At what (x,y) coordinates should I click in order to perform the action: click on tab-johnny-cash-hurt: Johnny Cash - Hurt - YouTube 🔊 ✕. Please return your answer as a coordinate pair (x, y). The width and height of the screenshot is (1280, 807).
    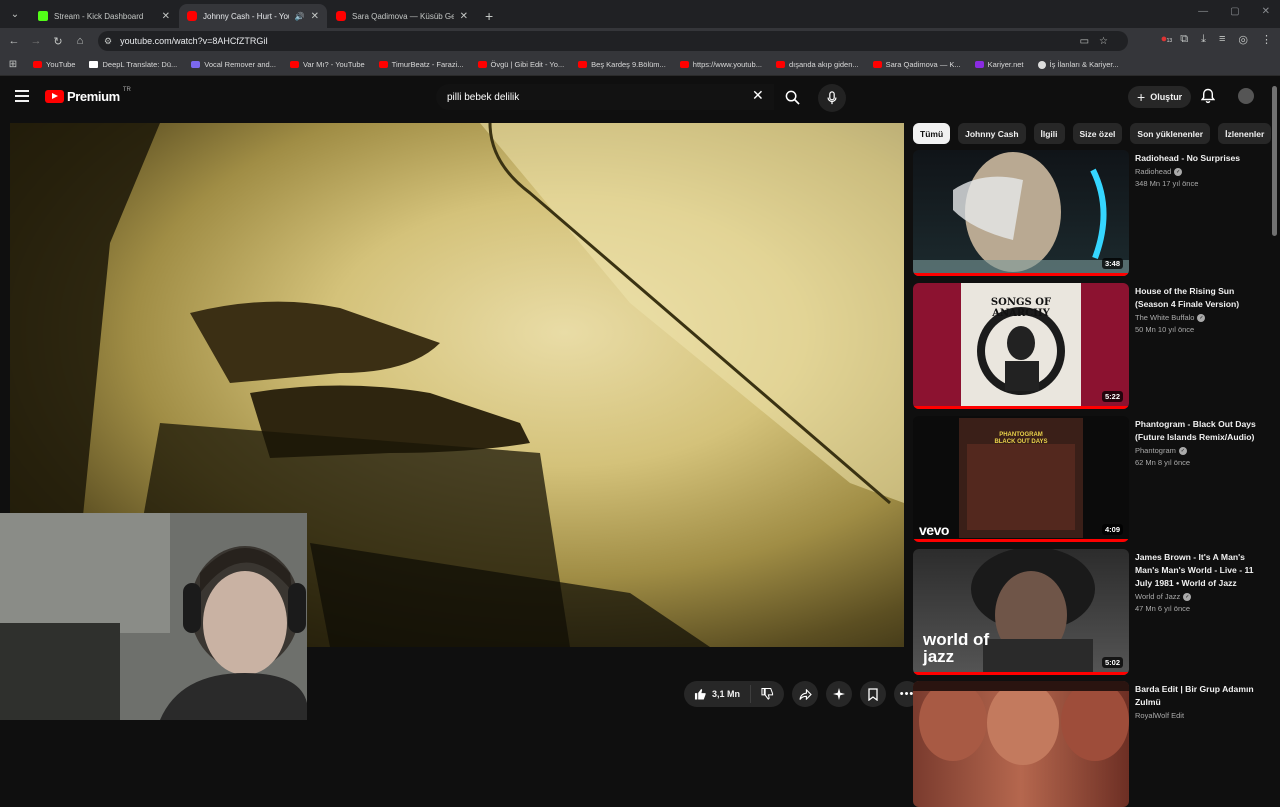
    Looking at the image, I should click on (253, 16).